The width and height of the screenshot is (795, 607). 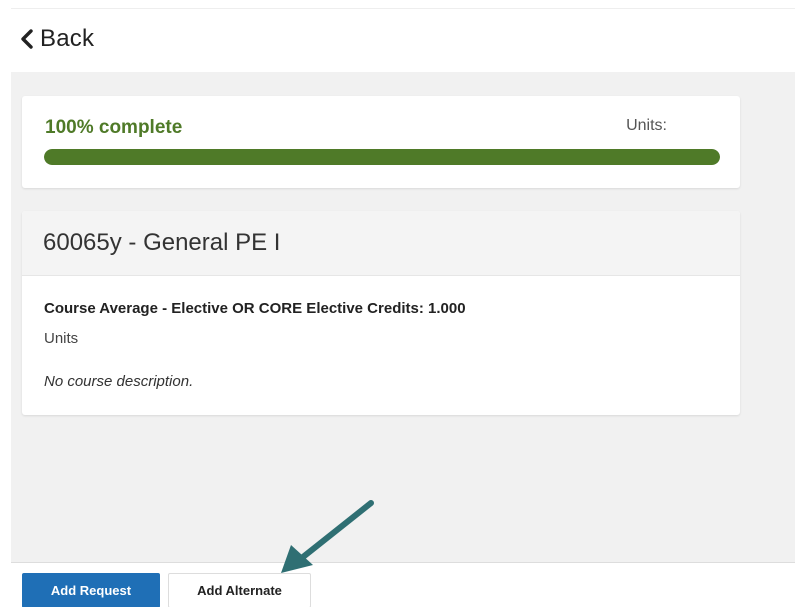 What do you see at coordinates (403, 584) in the screenshot?
I see `action-bar: Add Request Add Alternate` at bounding box center [403, 584].